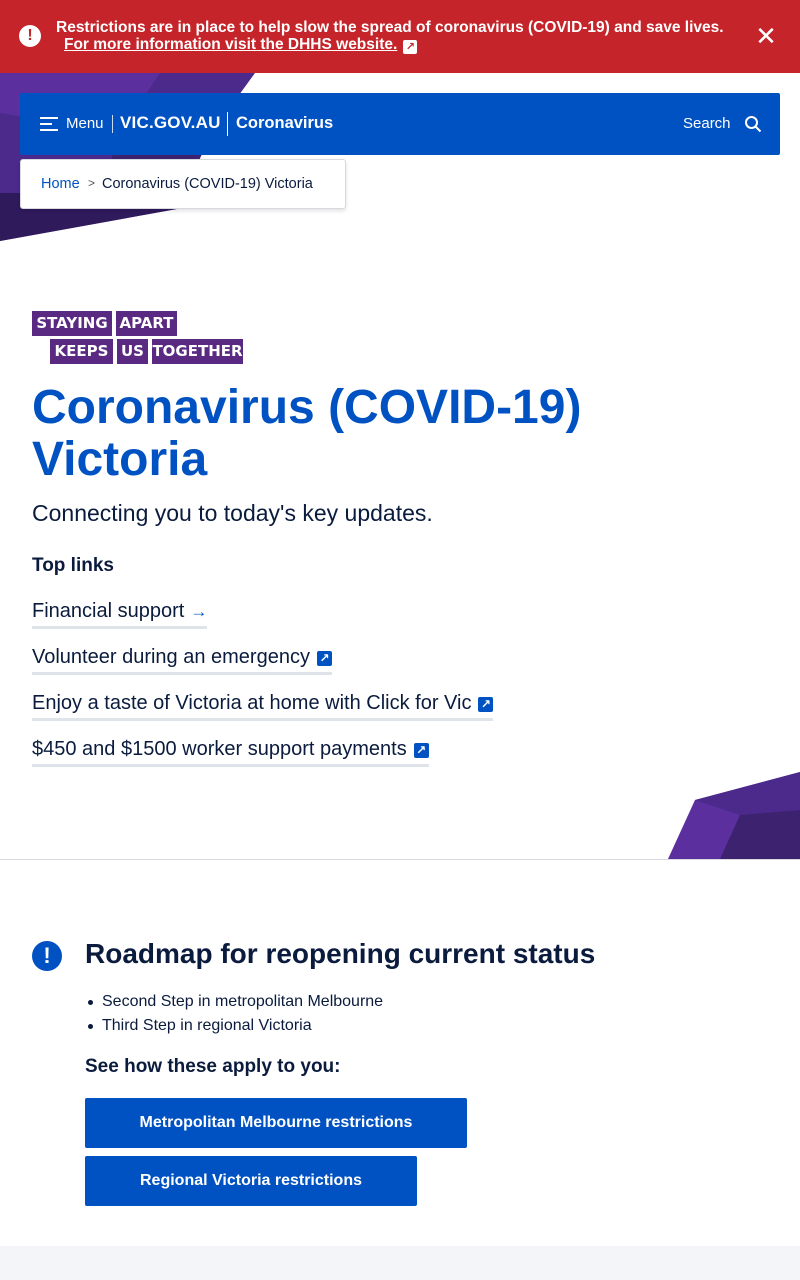 The image size is (800, 1280). What do you see at coordinates (235, 1003) in the screenshot?
I see `list-item: Second Step in metropolitan Melbourne` at bounding box center [235, 1003].